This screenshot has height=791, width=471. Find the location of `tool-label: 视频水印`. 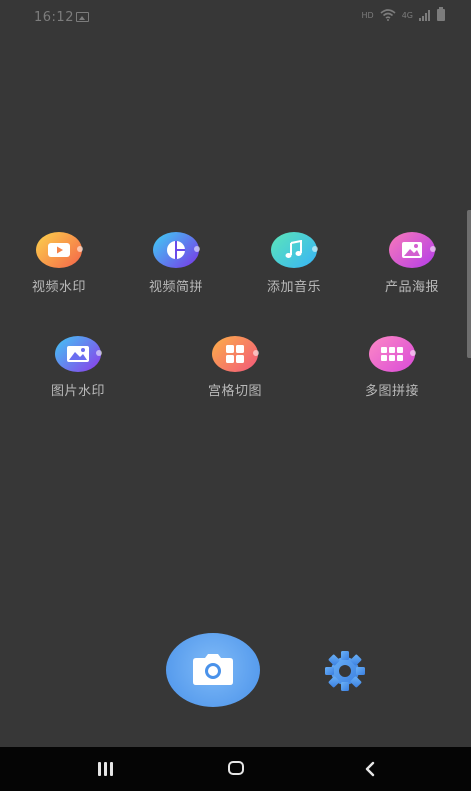

tool-label: 视频水印 is located at coordinates (58, 287).